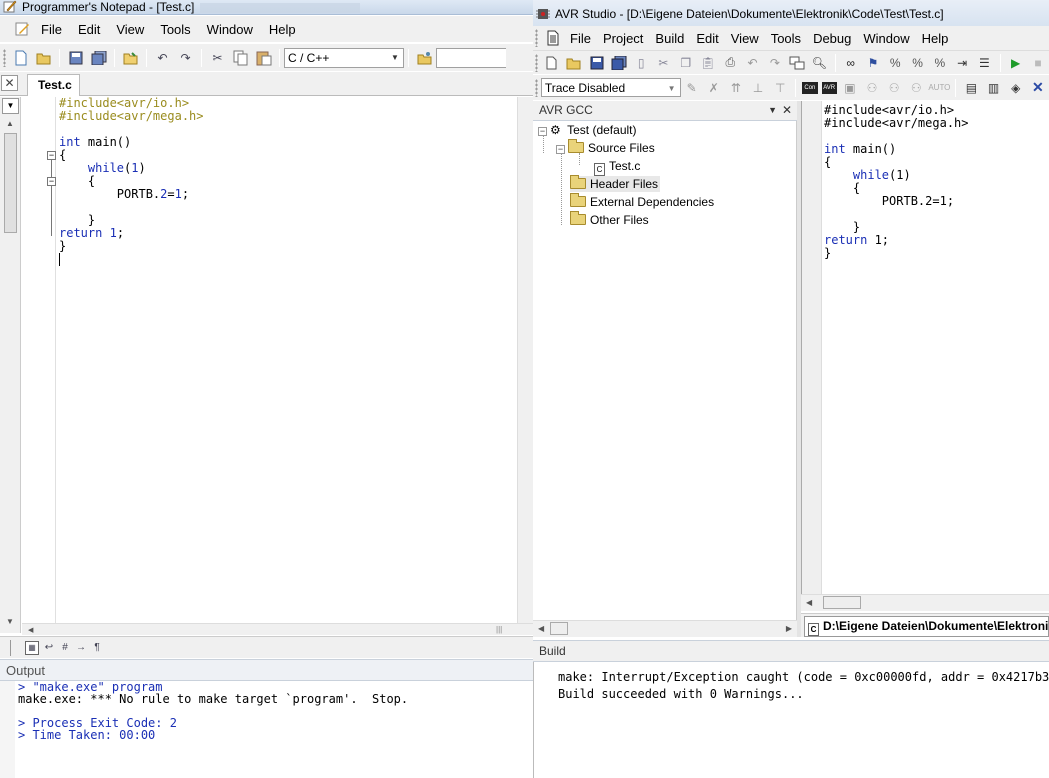 The width and height of the screenshot is (1049, 778). Describe the element at coordinates (971, 87) in the screenshot. I see `memory-icon: ▤` at that location.